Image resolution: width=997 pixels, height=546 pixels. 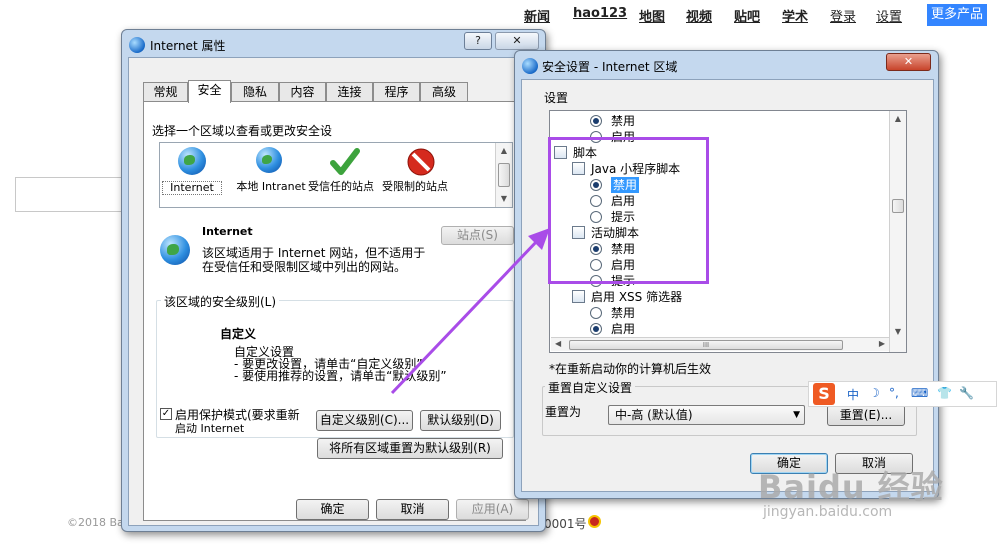 What do you see at coordinates (874, 393) in the screenshot?
I see `ime-moon-icon: ☽` at bounding box center [874, 393].